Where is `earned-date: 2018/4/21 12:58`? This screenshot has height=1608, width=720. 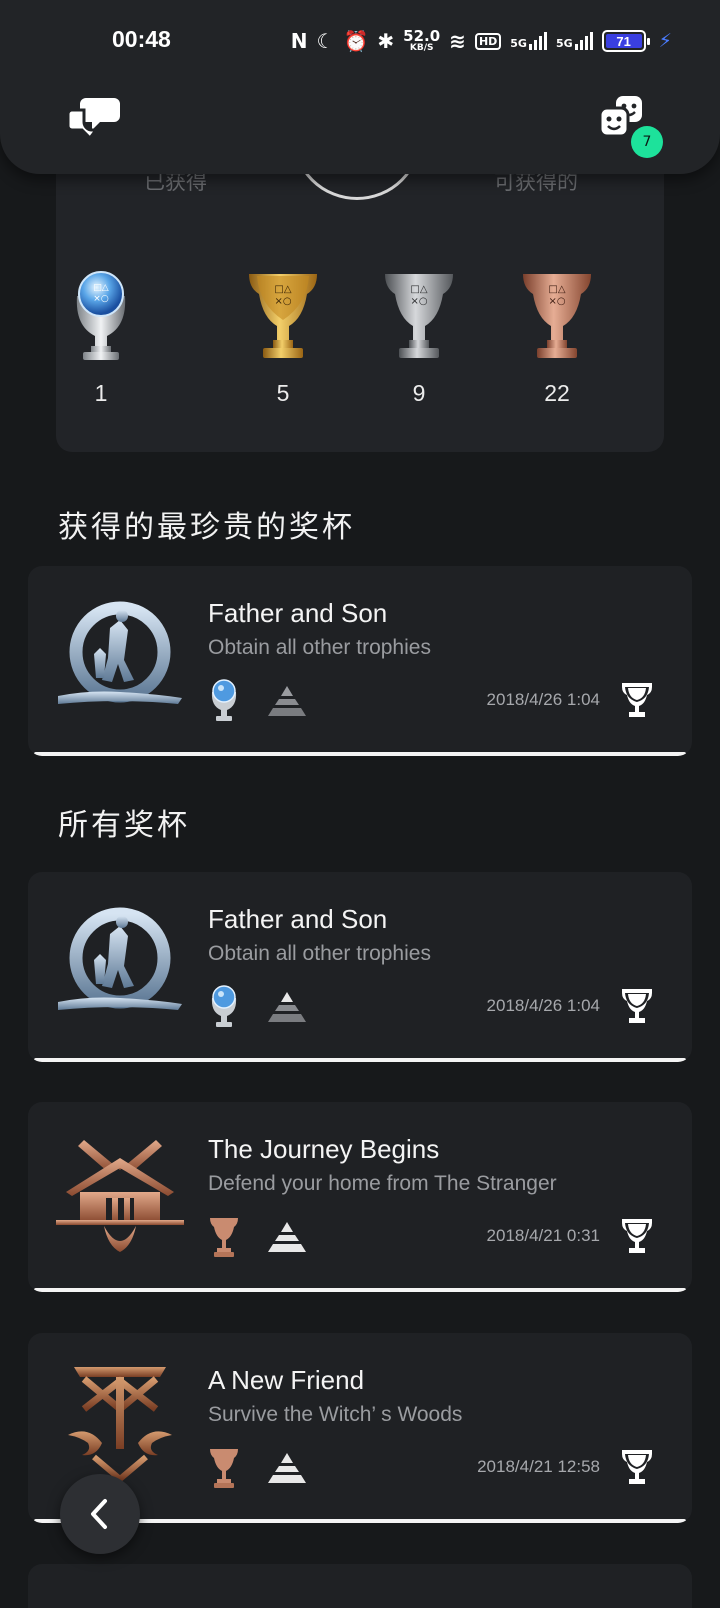
earned-date: 2018/4/21 12:58 is located at coordinates (538, 1466).